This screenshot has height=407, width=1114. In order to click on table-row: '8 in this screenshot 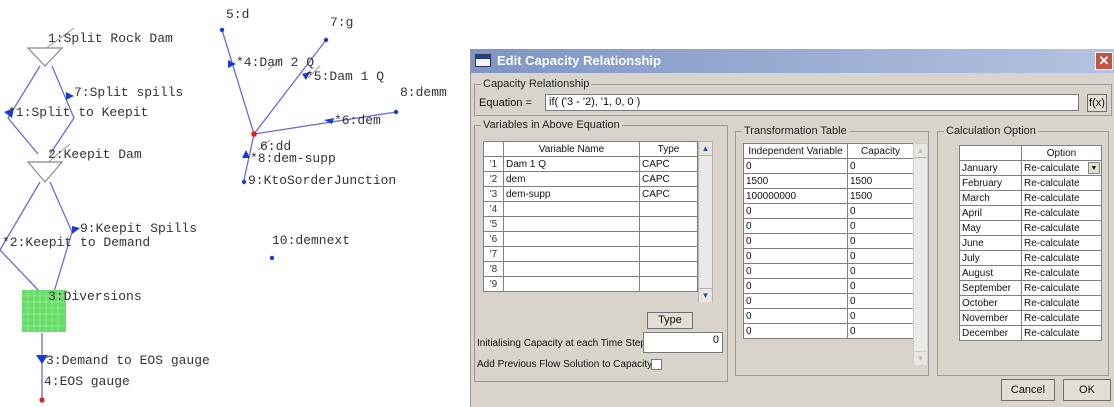, I will do `click(590, 269)`.